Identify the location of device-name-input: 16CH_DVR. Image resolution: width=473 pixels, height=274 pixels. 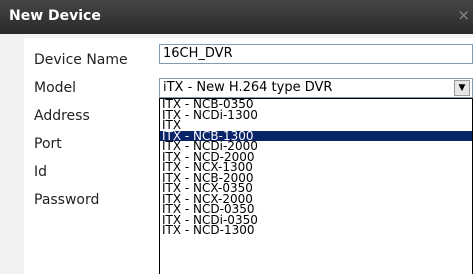
(316, 54).